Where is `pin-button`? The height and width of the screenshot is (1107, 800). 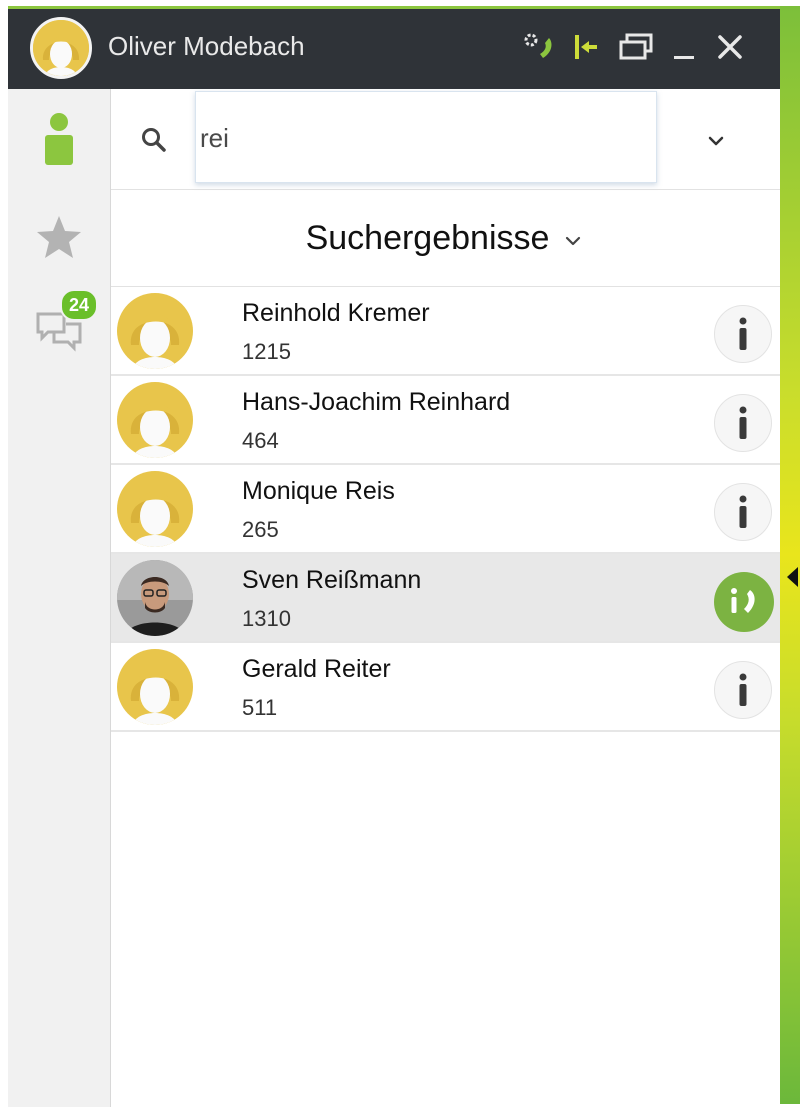 pin-button is located at coordinates (586, 47).